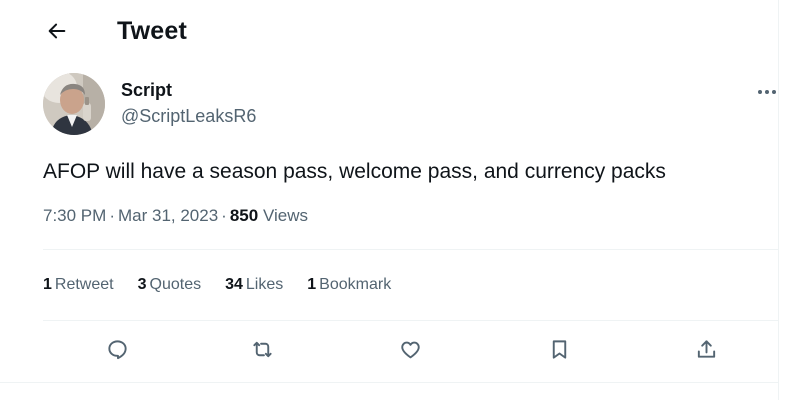  Describe the element at coordinates (264, 284) in the screenshot. I see `likes-label: Likes` at that location.